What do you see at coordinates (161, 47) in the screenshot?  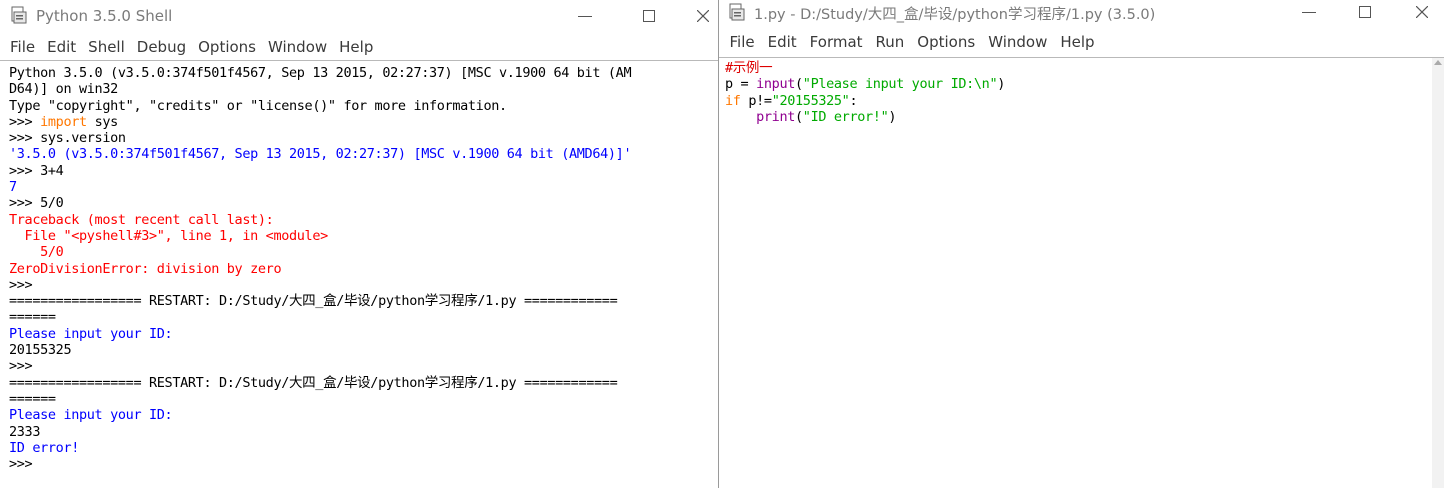 I see `shell-menu-debug: Debug` at bounding box center [161, 47].